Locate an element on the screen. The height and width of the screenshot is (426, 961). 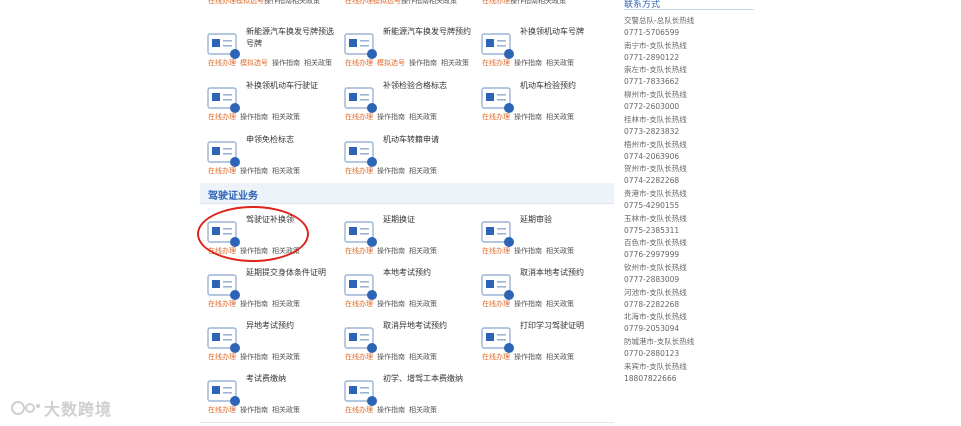
service-name: 新能源汽车换发号牌预约 is located at coordinates (429, 32).